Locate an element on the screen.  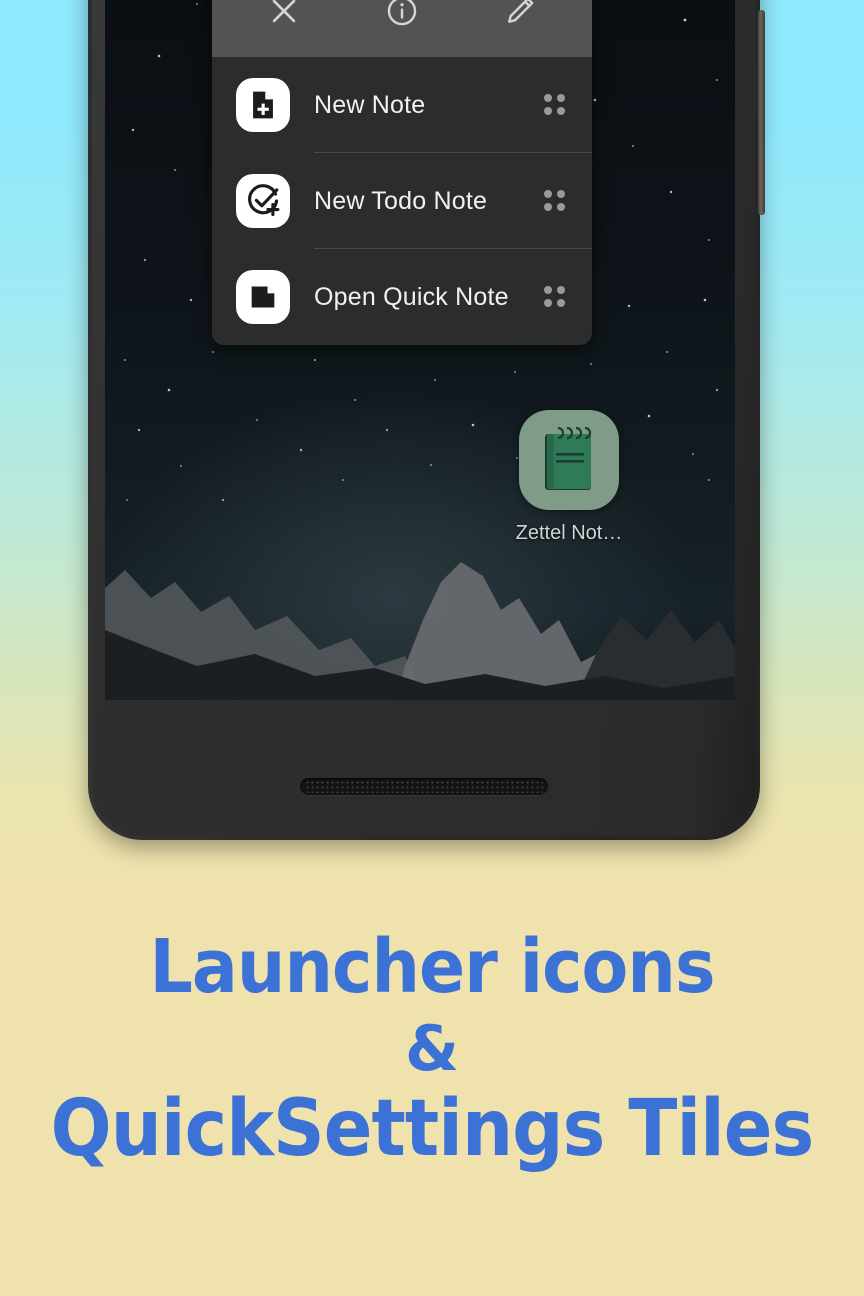
notepad-icon is located at coordinates (569, 460).